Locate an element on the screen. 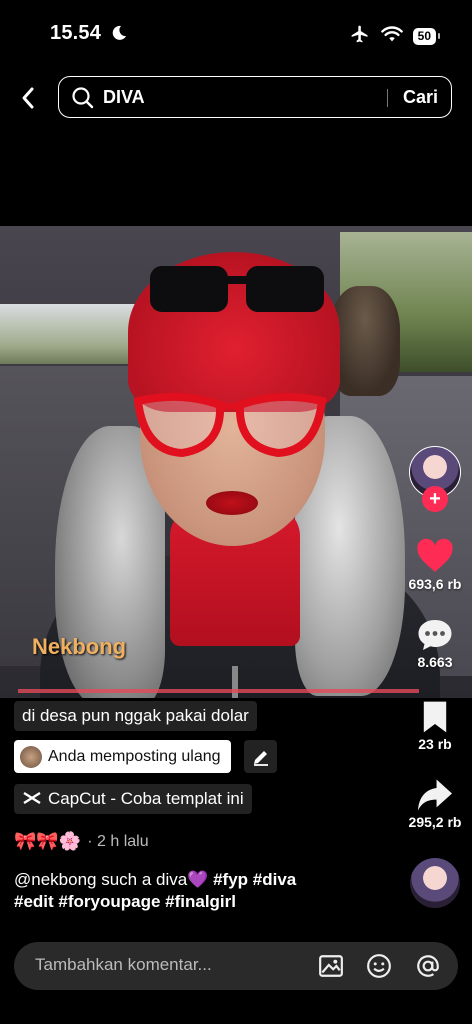 The height and width of the screenshot is (1024, 472). edit-repost-button is located at coordinates (260, 756).